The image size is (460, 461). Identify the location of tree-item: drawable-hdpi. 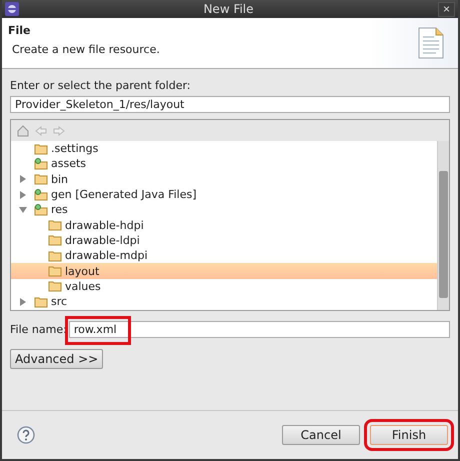
(224, 225).